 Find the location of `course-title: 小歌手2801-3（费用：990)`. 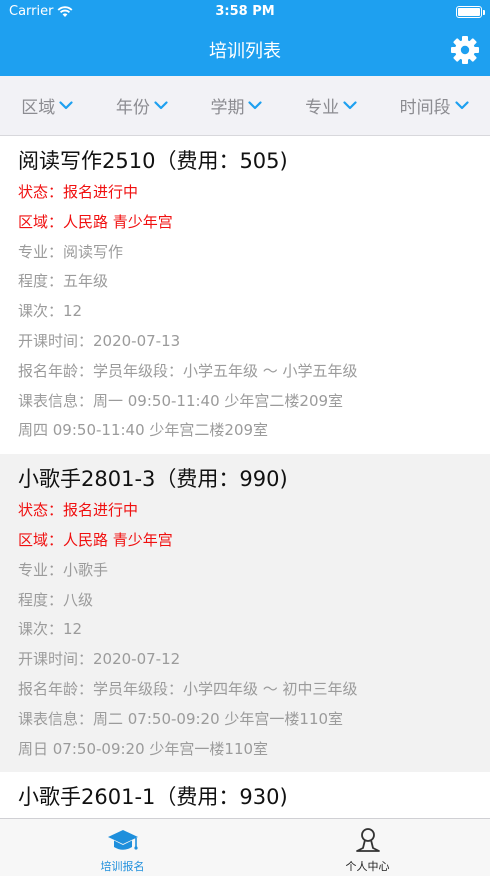

course-title: 小歌手2801-3（费用：990) is located at coordinates (153, 479).